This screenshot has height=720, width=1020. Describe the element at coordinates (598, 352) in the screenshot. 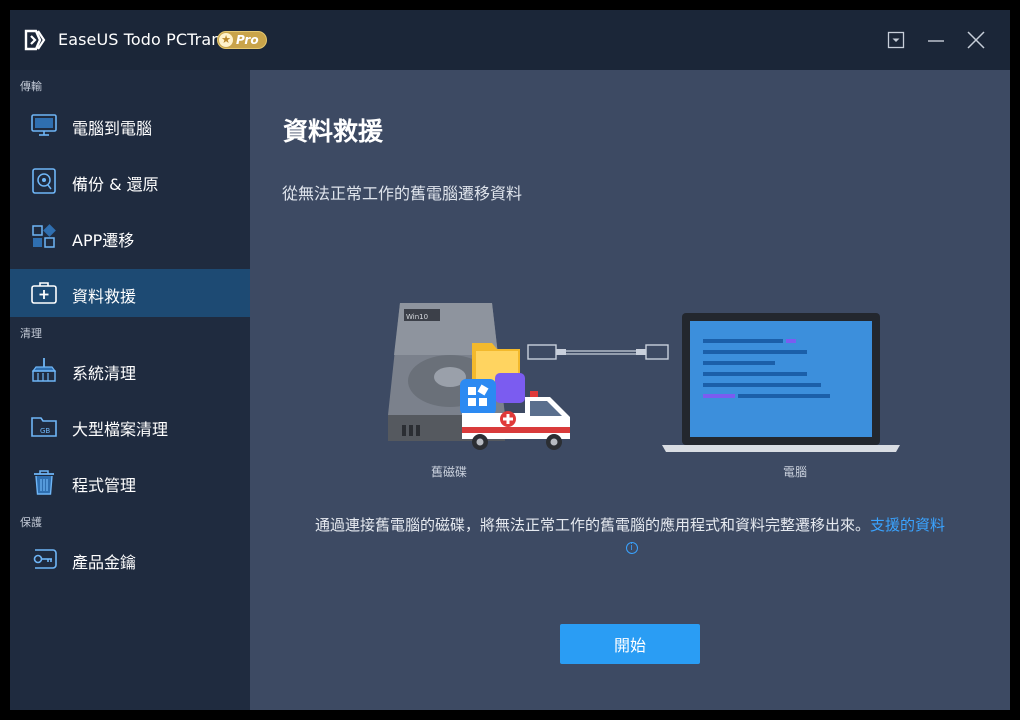

I see `usb-cable-icon` at that location.